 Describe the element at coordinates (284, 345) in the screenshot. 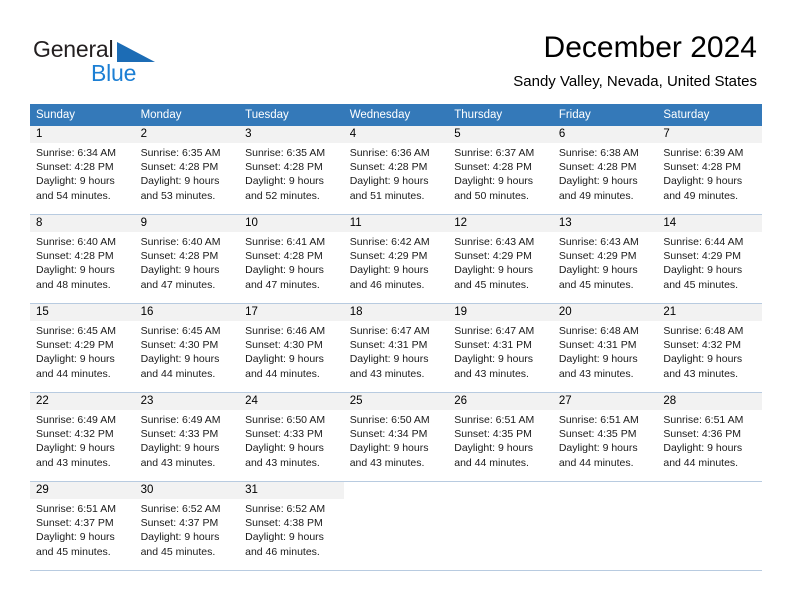

I see `sunset-text: Sunset: 4:30 PM` at that location.